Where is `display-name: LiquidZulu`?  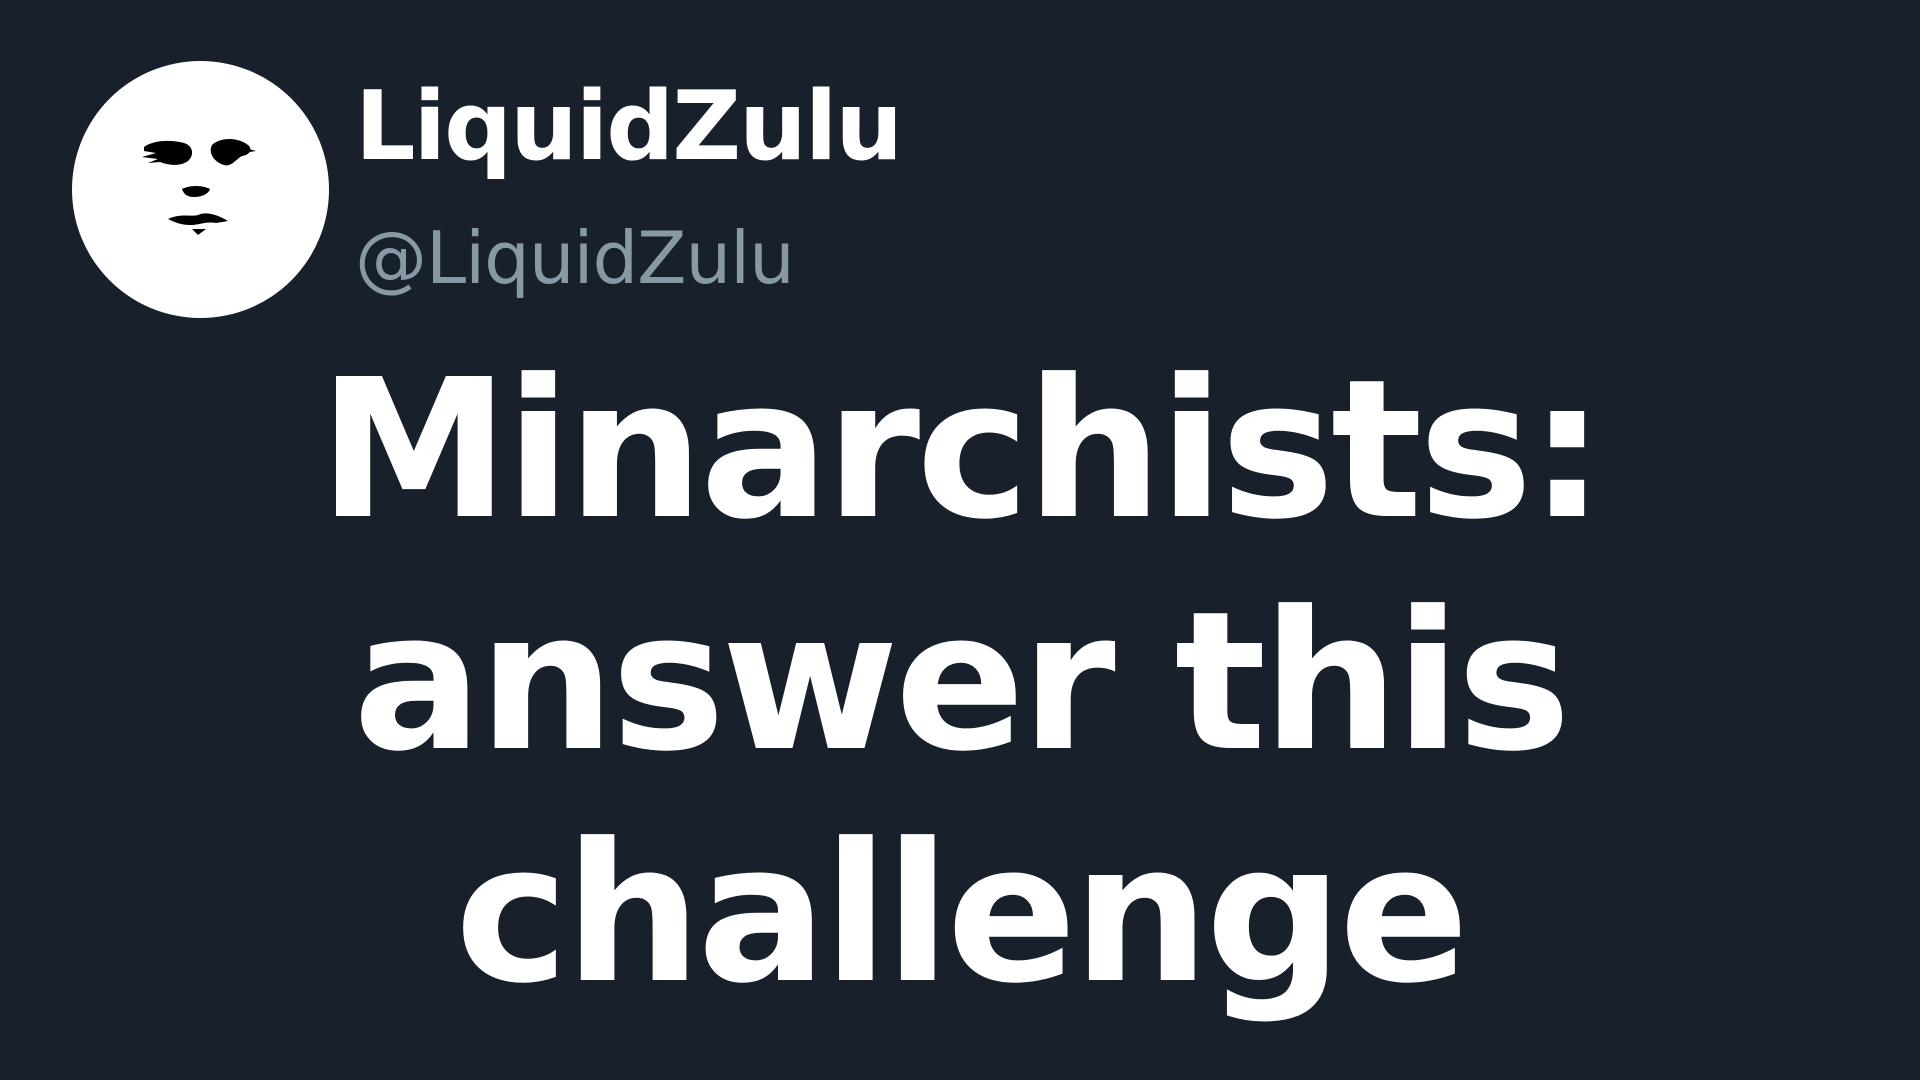
display-name: LiquidZulu is located at coordinates (629, 127).